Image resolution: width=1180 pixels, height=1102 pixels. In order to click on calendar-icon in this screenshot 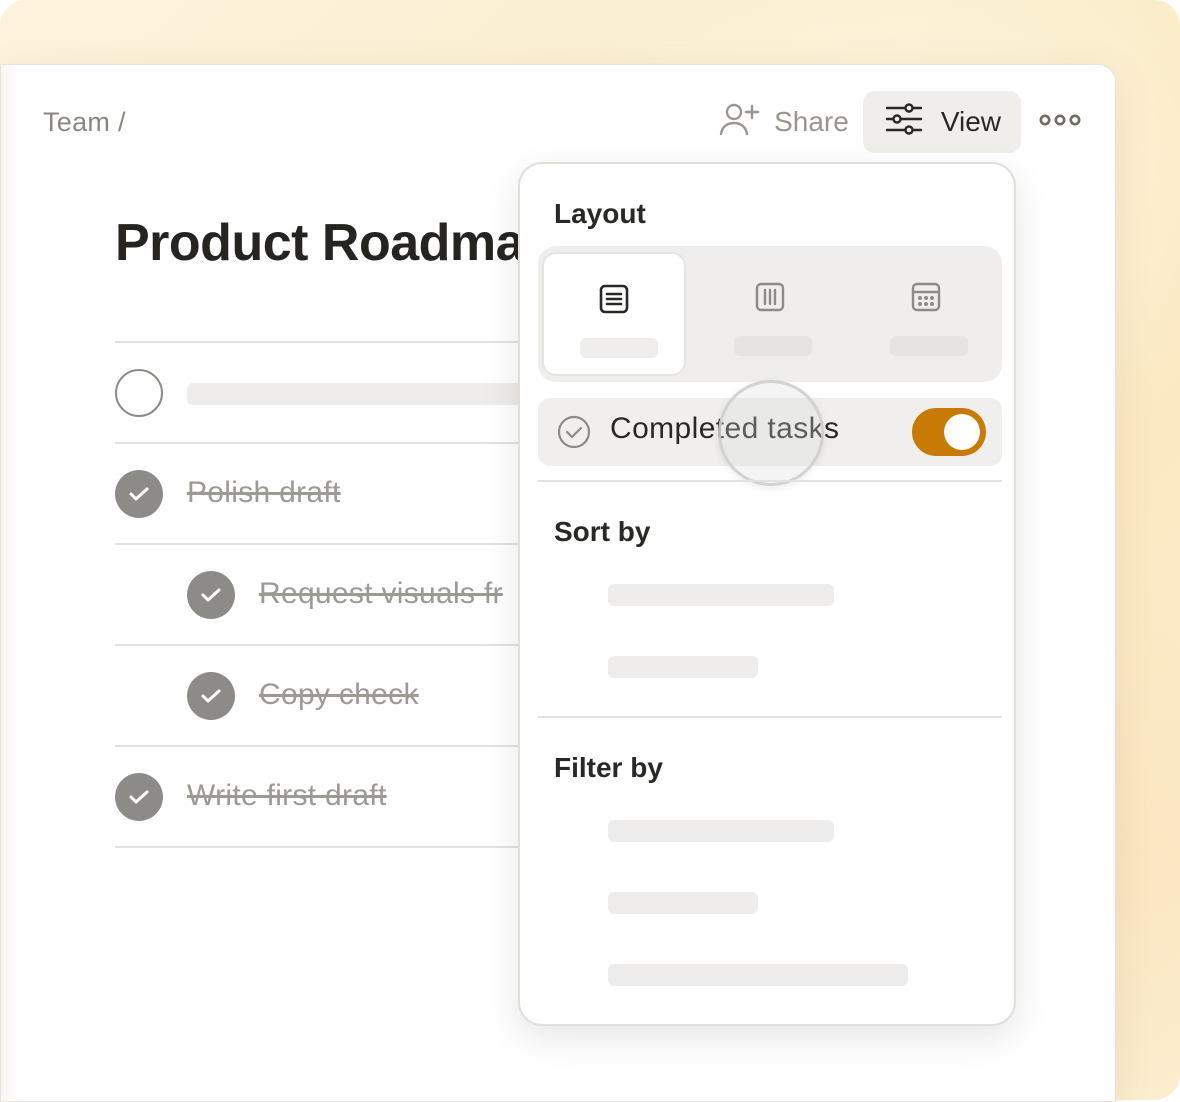, I will do `click(926, 299)`.